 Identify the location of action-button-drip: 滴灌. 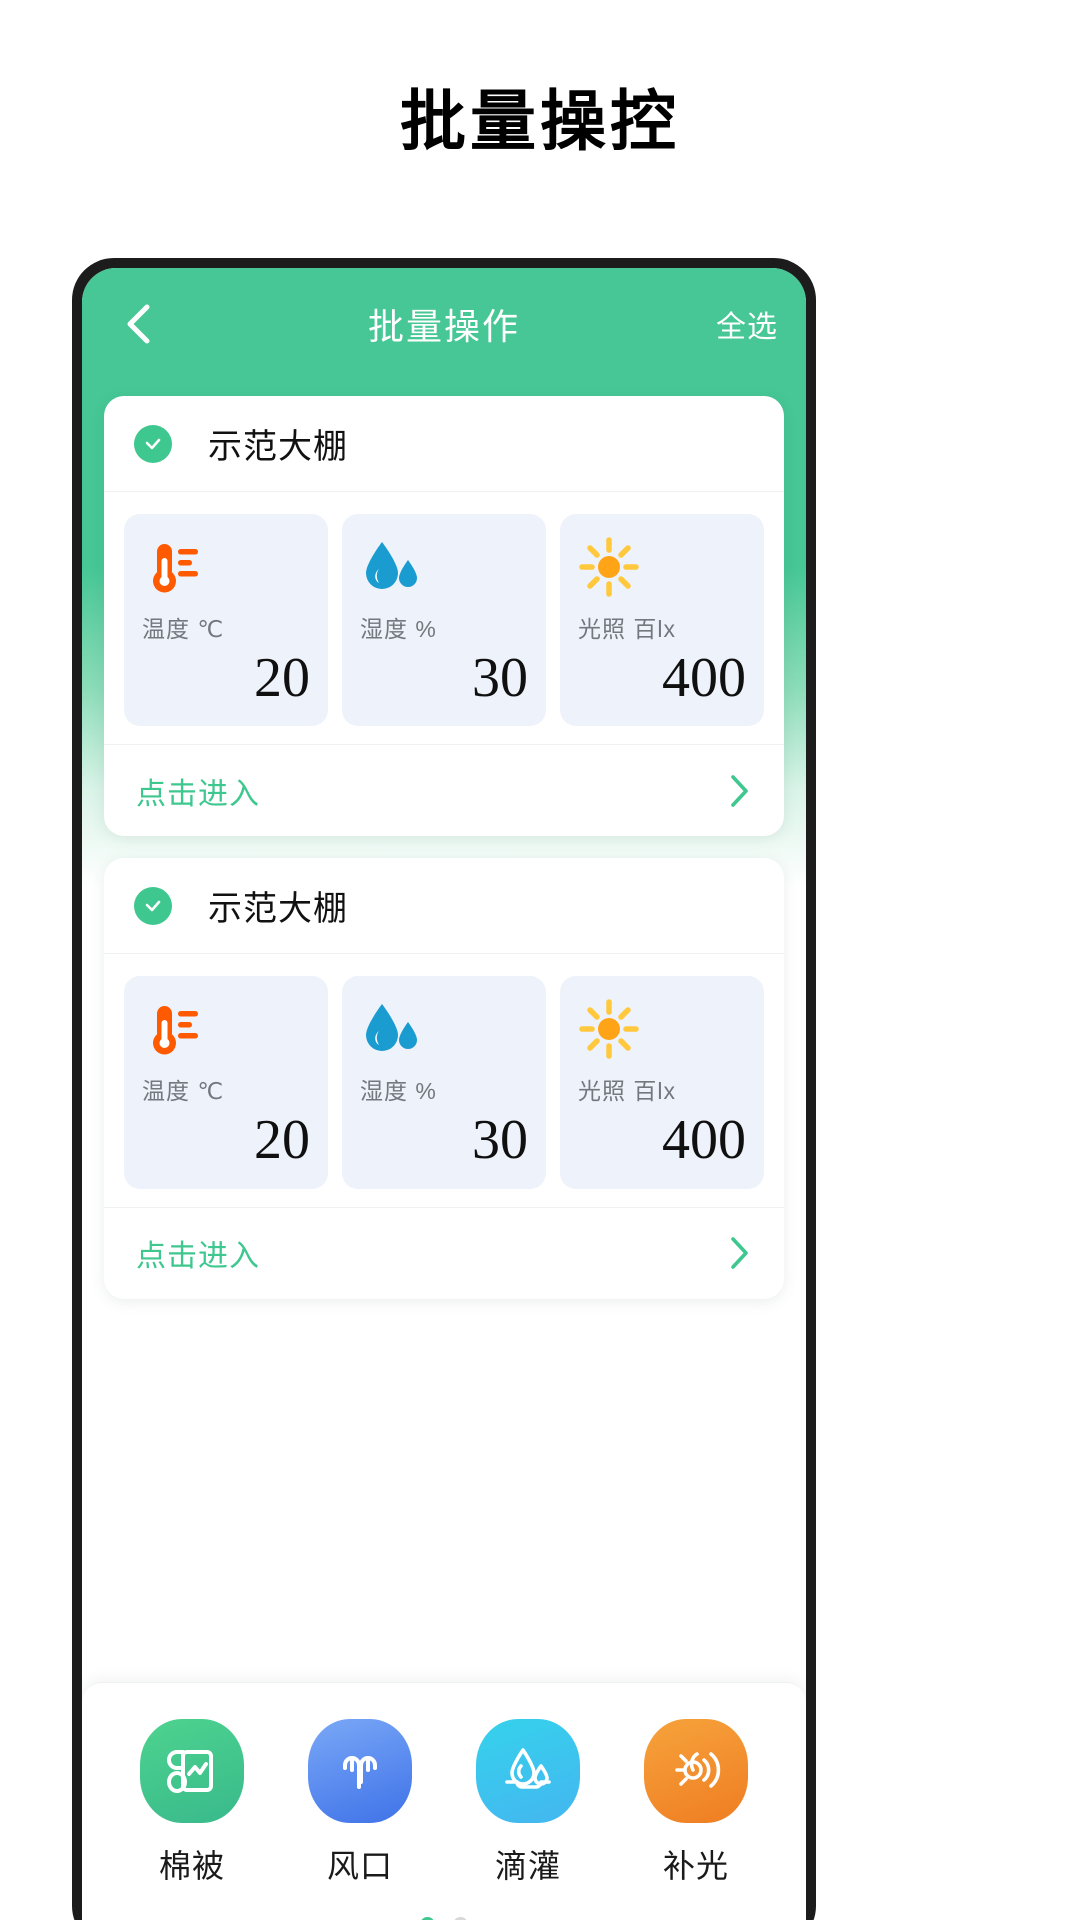
(528, 1803).